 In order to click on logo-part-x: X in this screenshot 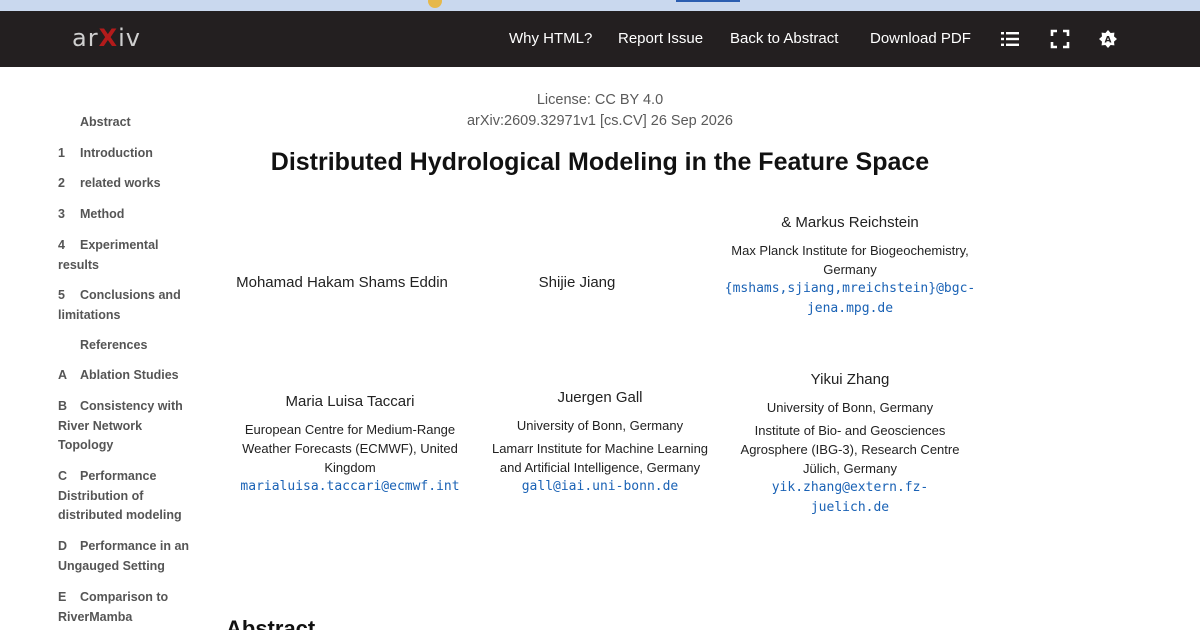, I will do `click(108, 38)`.